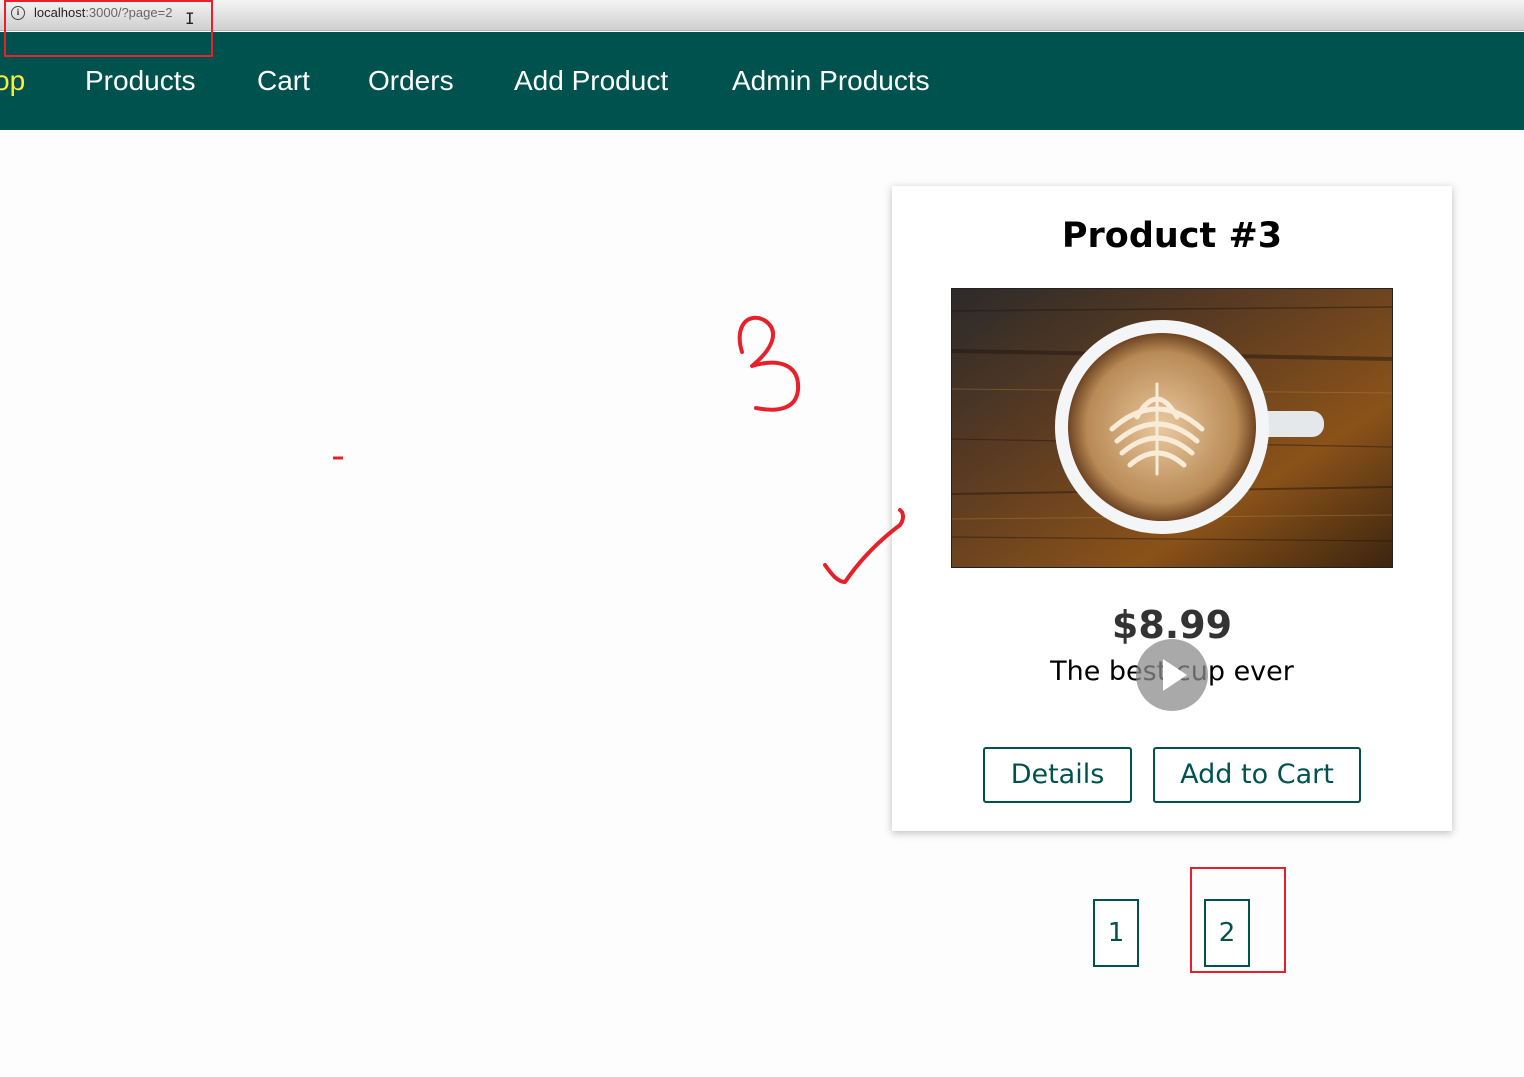  What do you see at coordinates (619, 449) in the screenshot?
I see `annotation-layer` at bounding box center [619, 449].